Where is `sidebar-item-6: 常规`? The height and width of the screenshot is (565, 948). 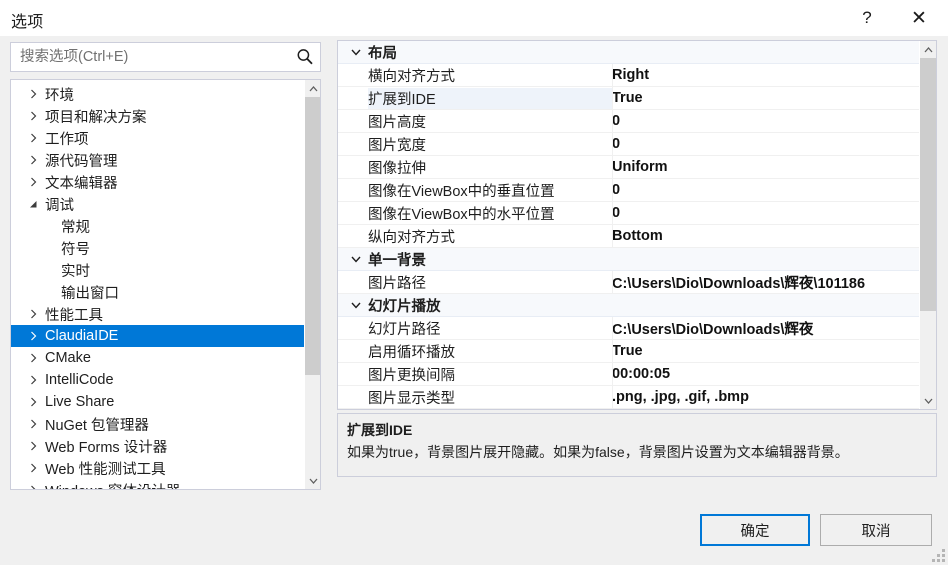
sidebar-item-6: 常规 is located at coordinates (157, 226).